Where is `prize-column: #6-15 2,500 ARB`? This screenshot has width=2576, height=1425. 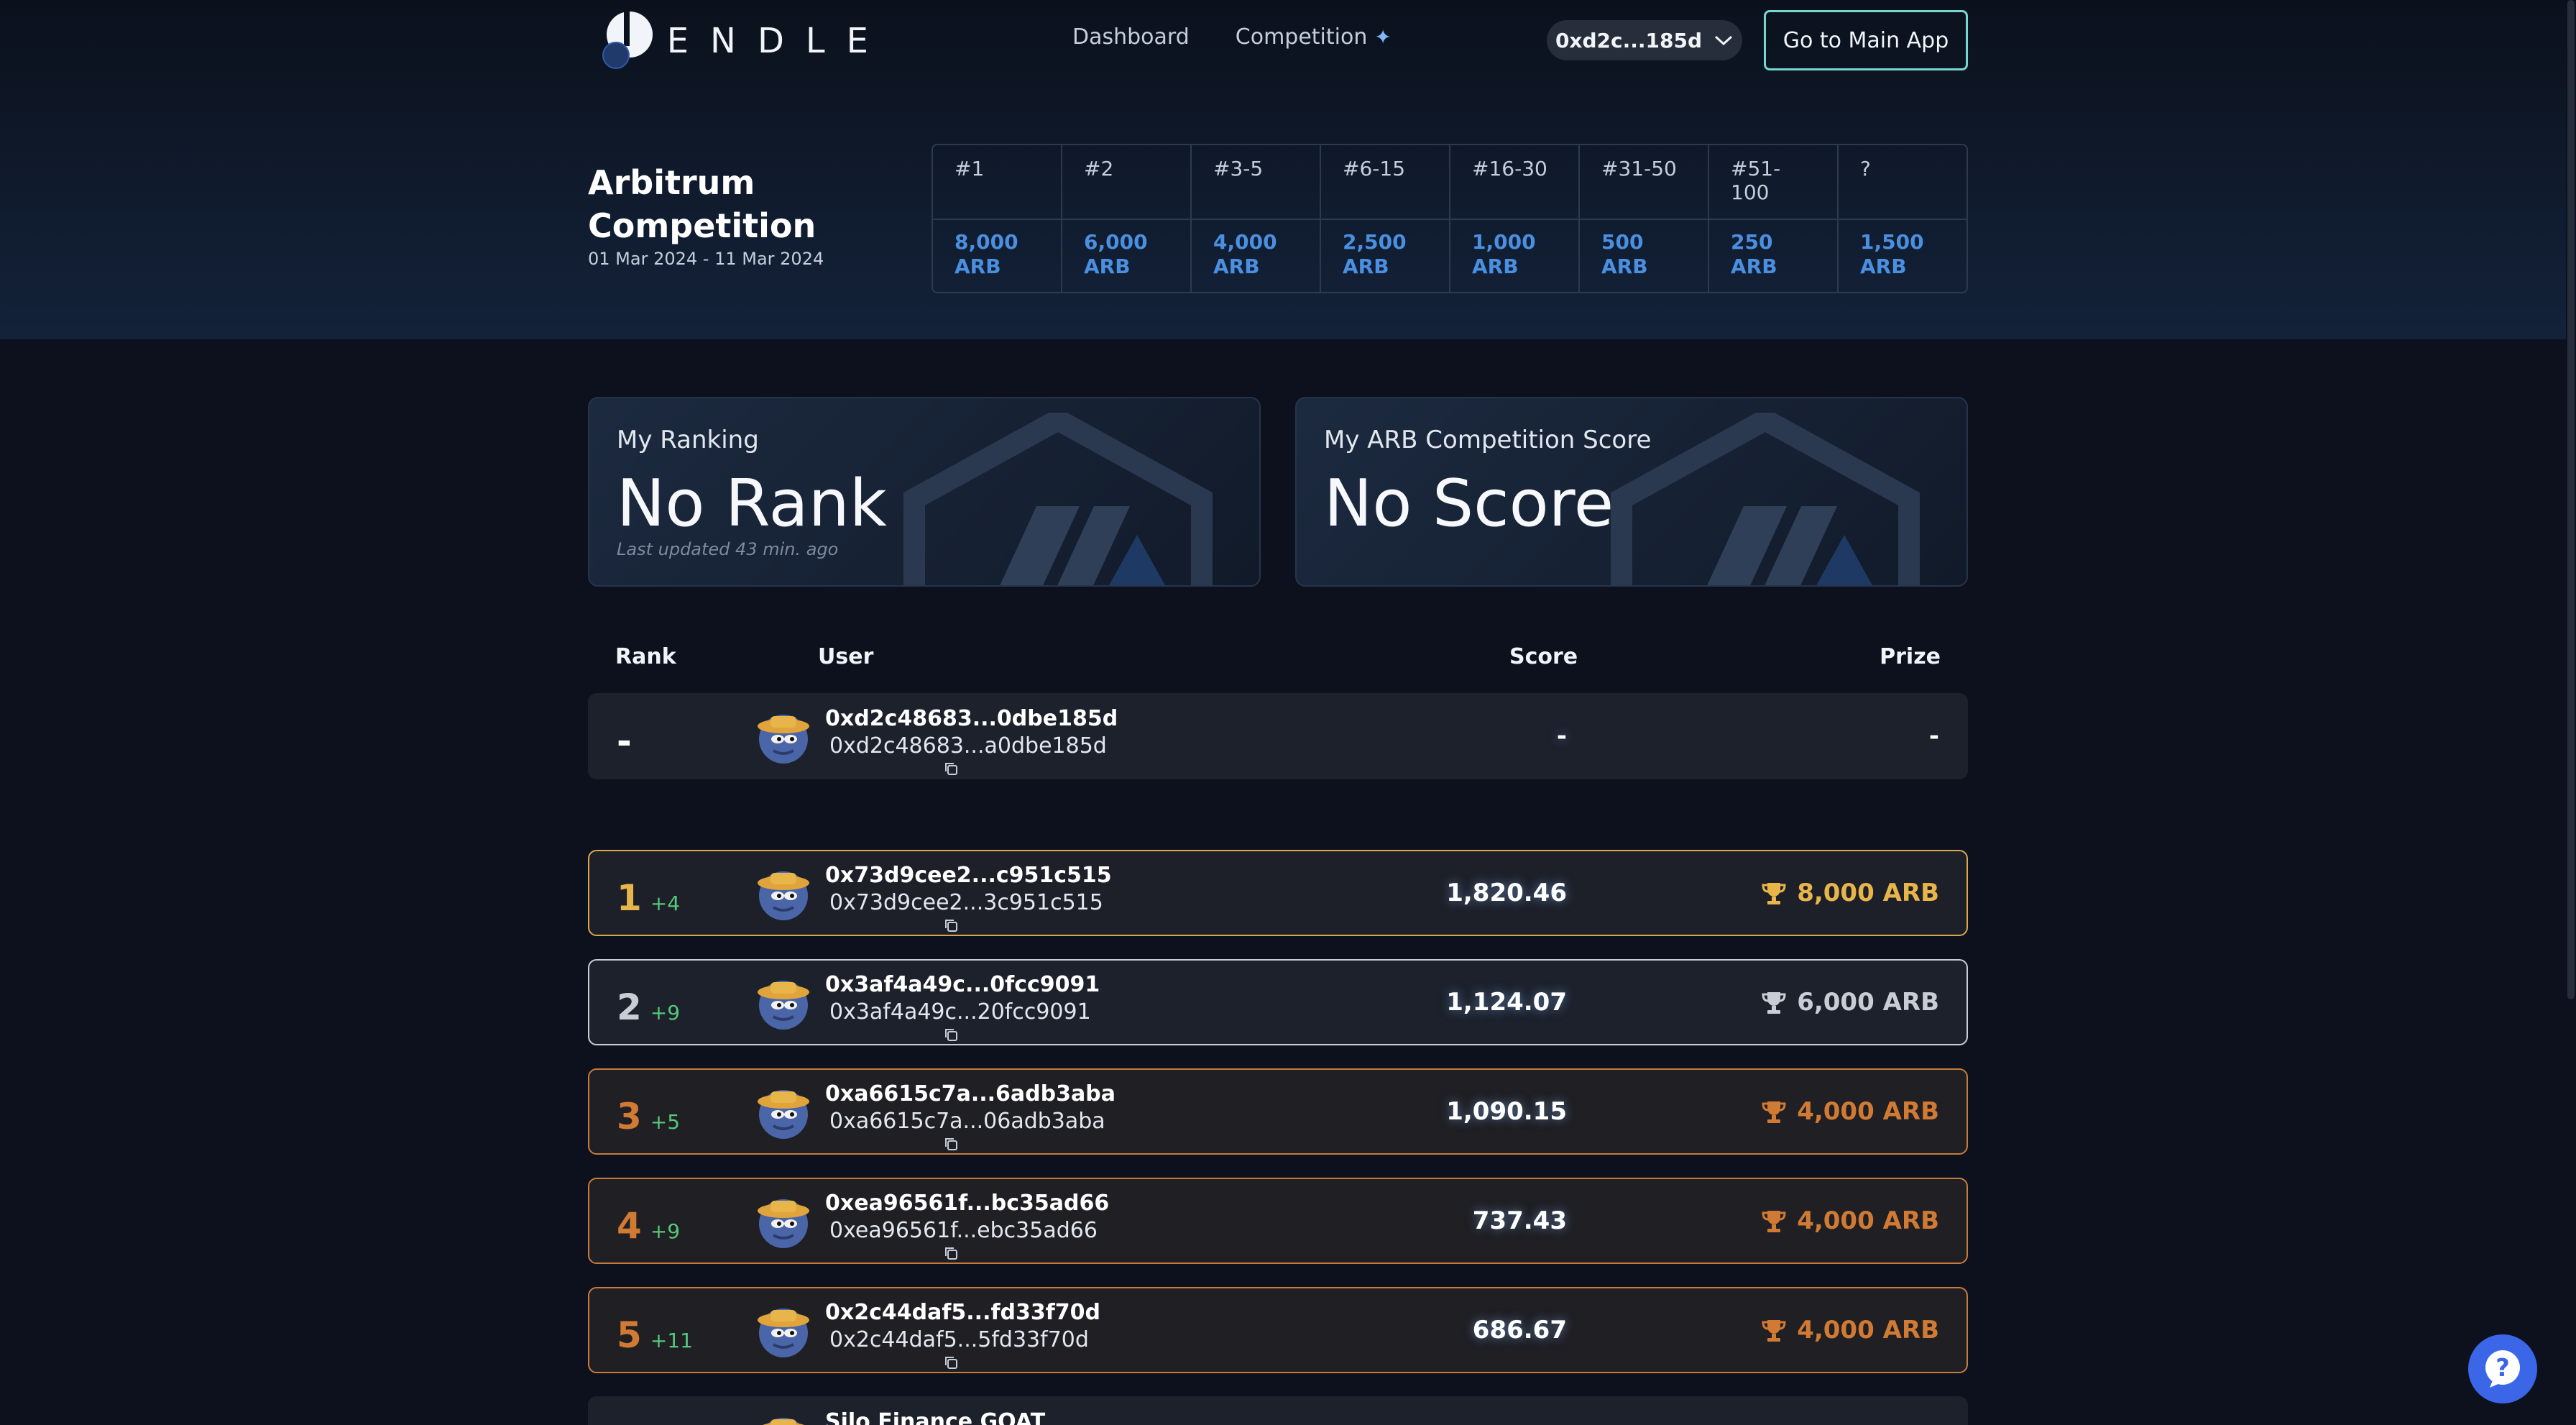
prize-column: #6-15 2,500 ARB is located at coordinates (1385, 219).